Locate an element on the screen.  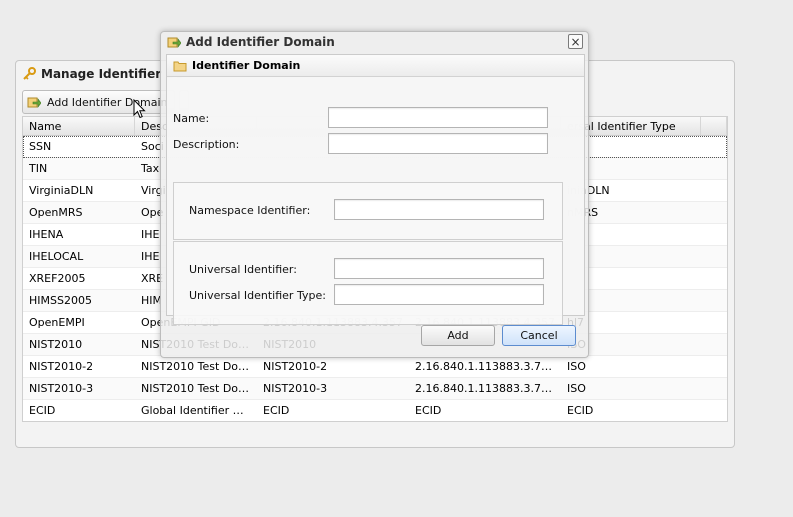
close-icon: × is located at coordinates (575, 41).